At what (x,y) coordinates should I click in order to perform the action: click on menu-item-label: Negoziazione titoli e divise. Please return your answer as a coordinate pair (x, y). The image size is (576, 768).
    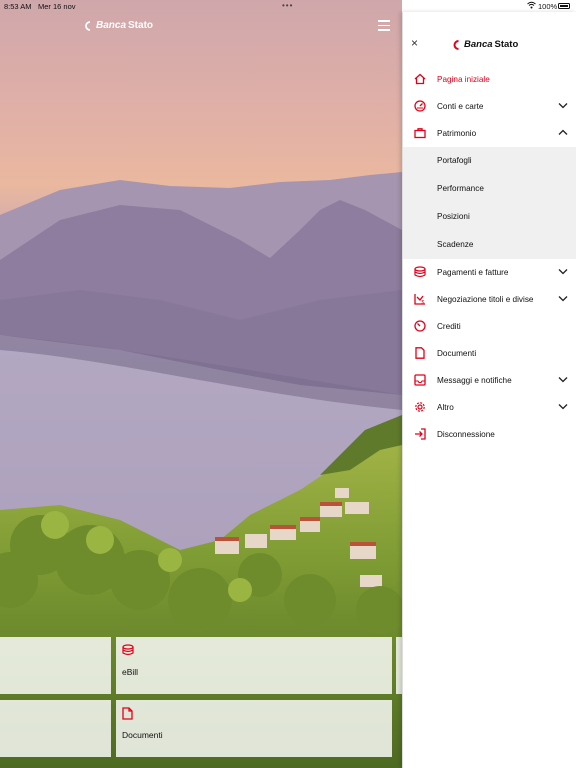
    Looking at the image, I should click on (485, 299).